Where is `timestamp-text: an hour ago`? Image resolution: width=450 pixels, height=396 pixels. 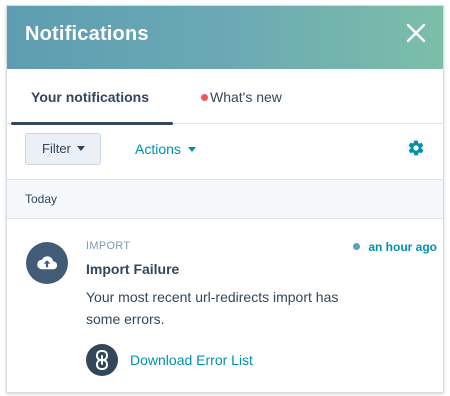 timestamp-text: an hour ago is located at coordinates (402, 247).